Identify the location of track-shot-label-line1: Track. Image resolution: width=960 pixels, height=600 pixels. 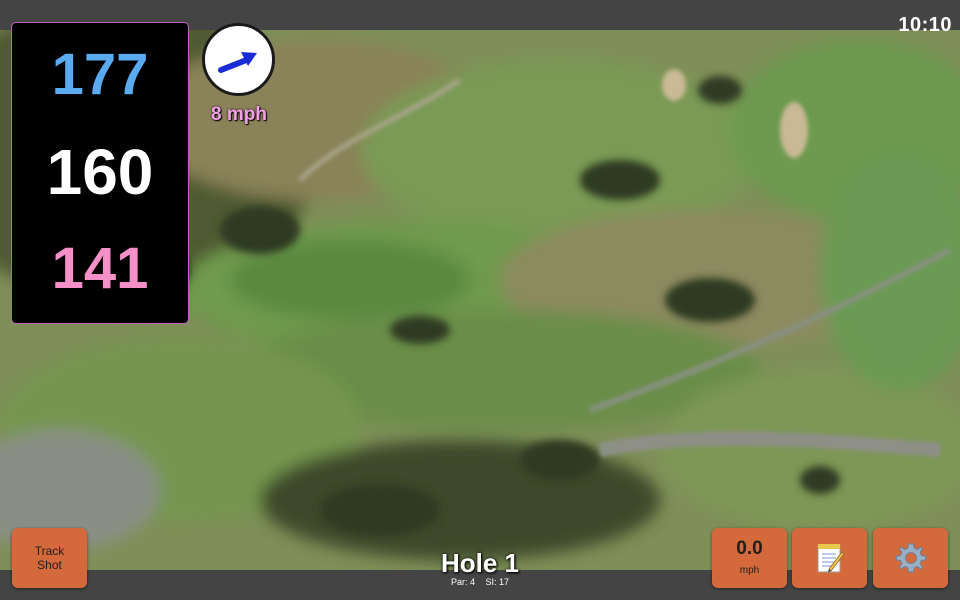
(49, 551).